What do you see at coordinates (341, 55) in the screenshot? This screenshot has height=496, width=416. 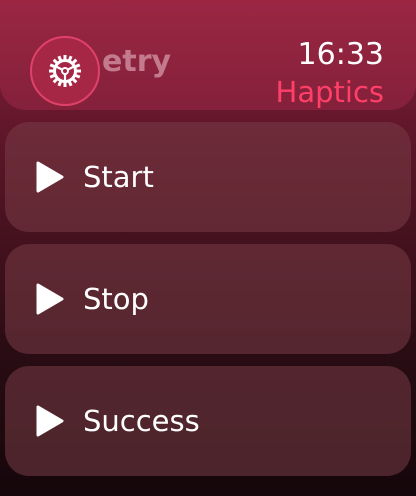 I see `time: 16:33` at bounding box center [341, 55].